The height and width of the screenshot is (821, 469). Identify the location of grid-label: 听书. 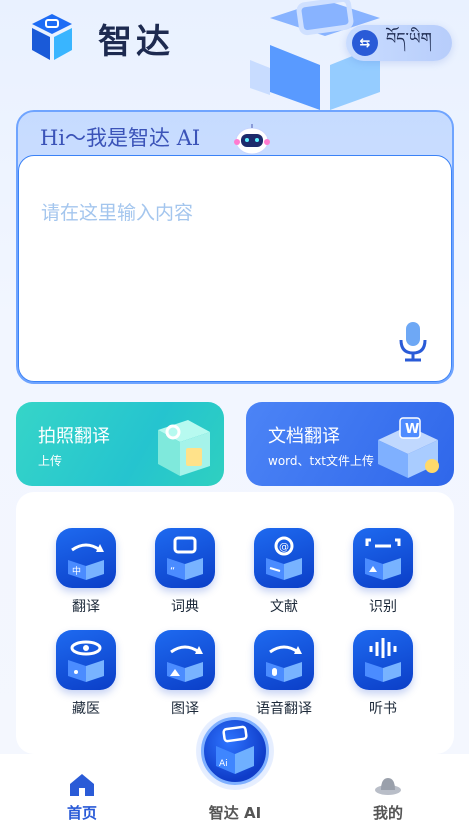
(383, 709).